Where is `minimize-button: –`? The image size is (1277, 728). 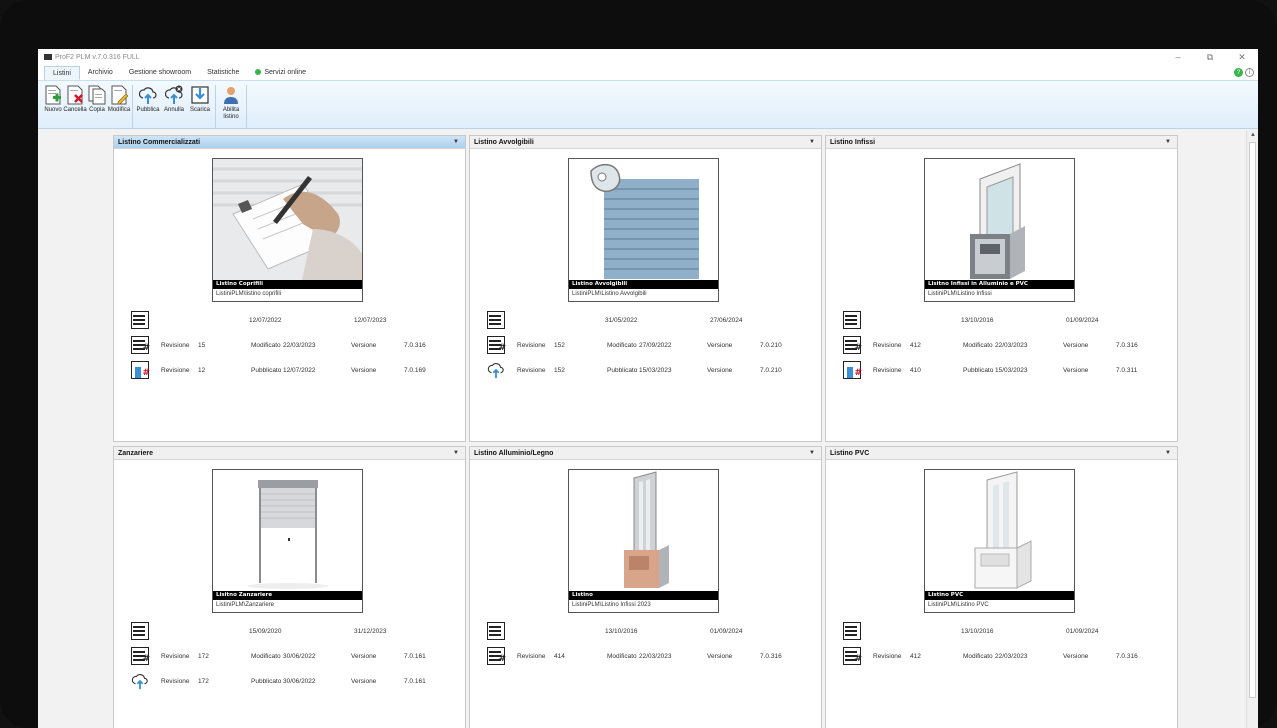 minimize-button: – is located at coordinates (1178, 57).